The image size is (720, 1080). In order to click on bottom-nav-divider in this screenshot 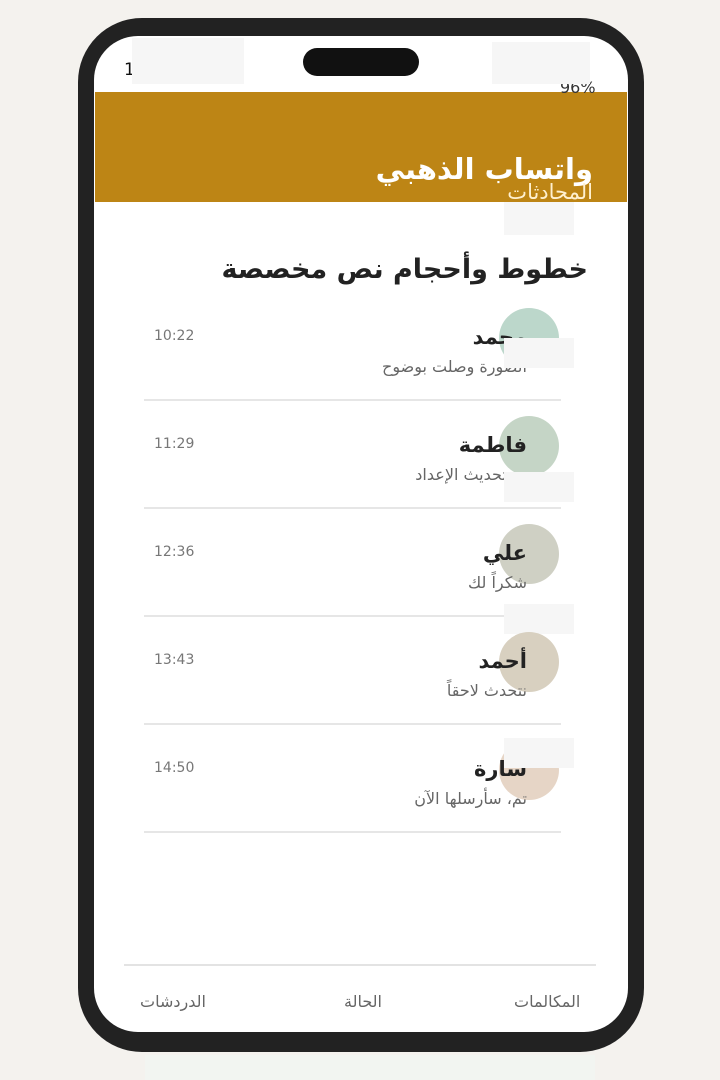, I will do `click(360, 965)`.